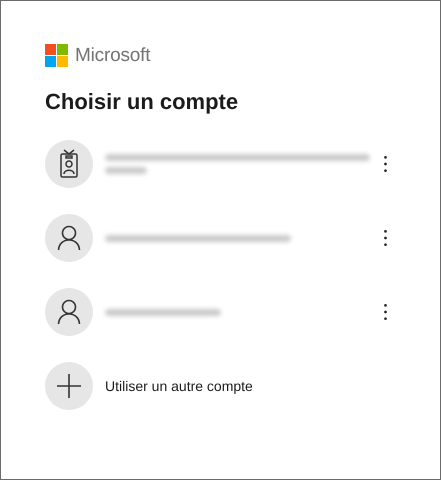 The width and height of the screenshot is (441, 480). What do you see at coordinates (142, 102) in the screenshot?
I see `page-title: Choisir un compte` at bounding box center [142, 102].